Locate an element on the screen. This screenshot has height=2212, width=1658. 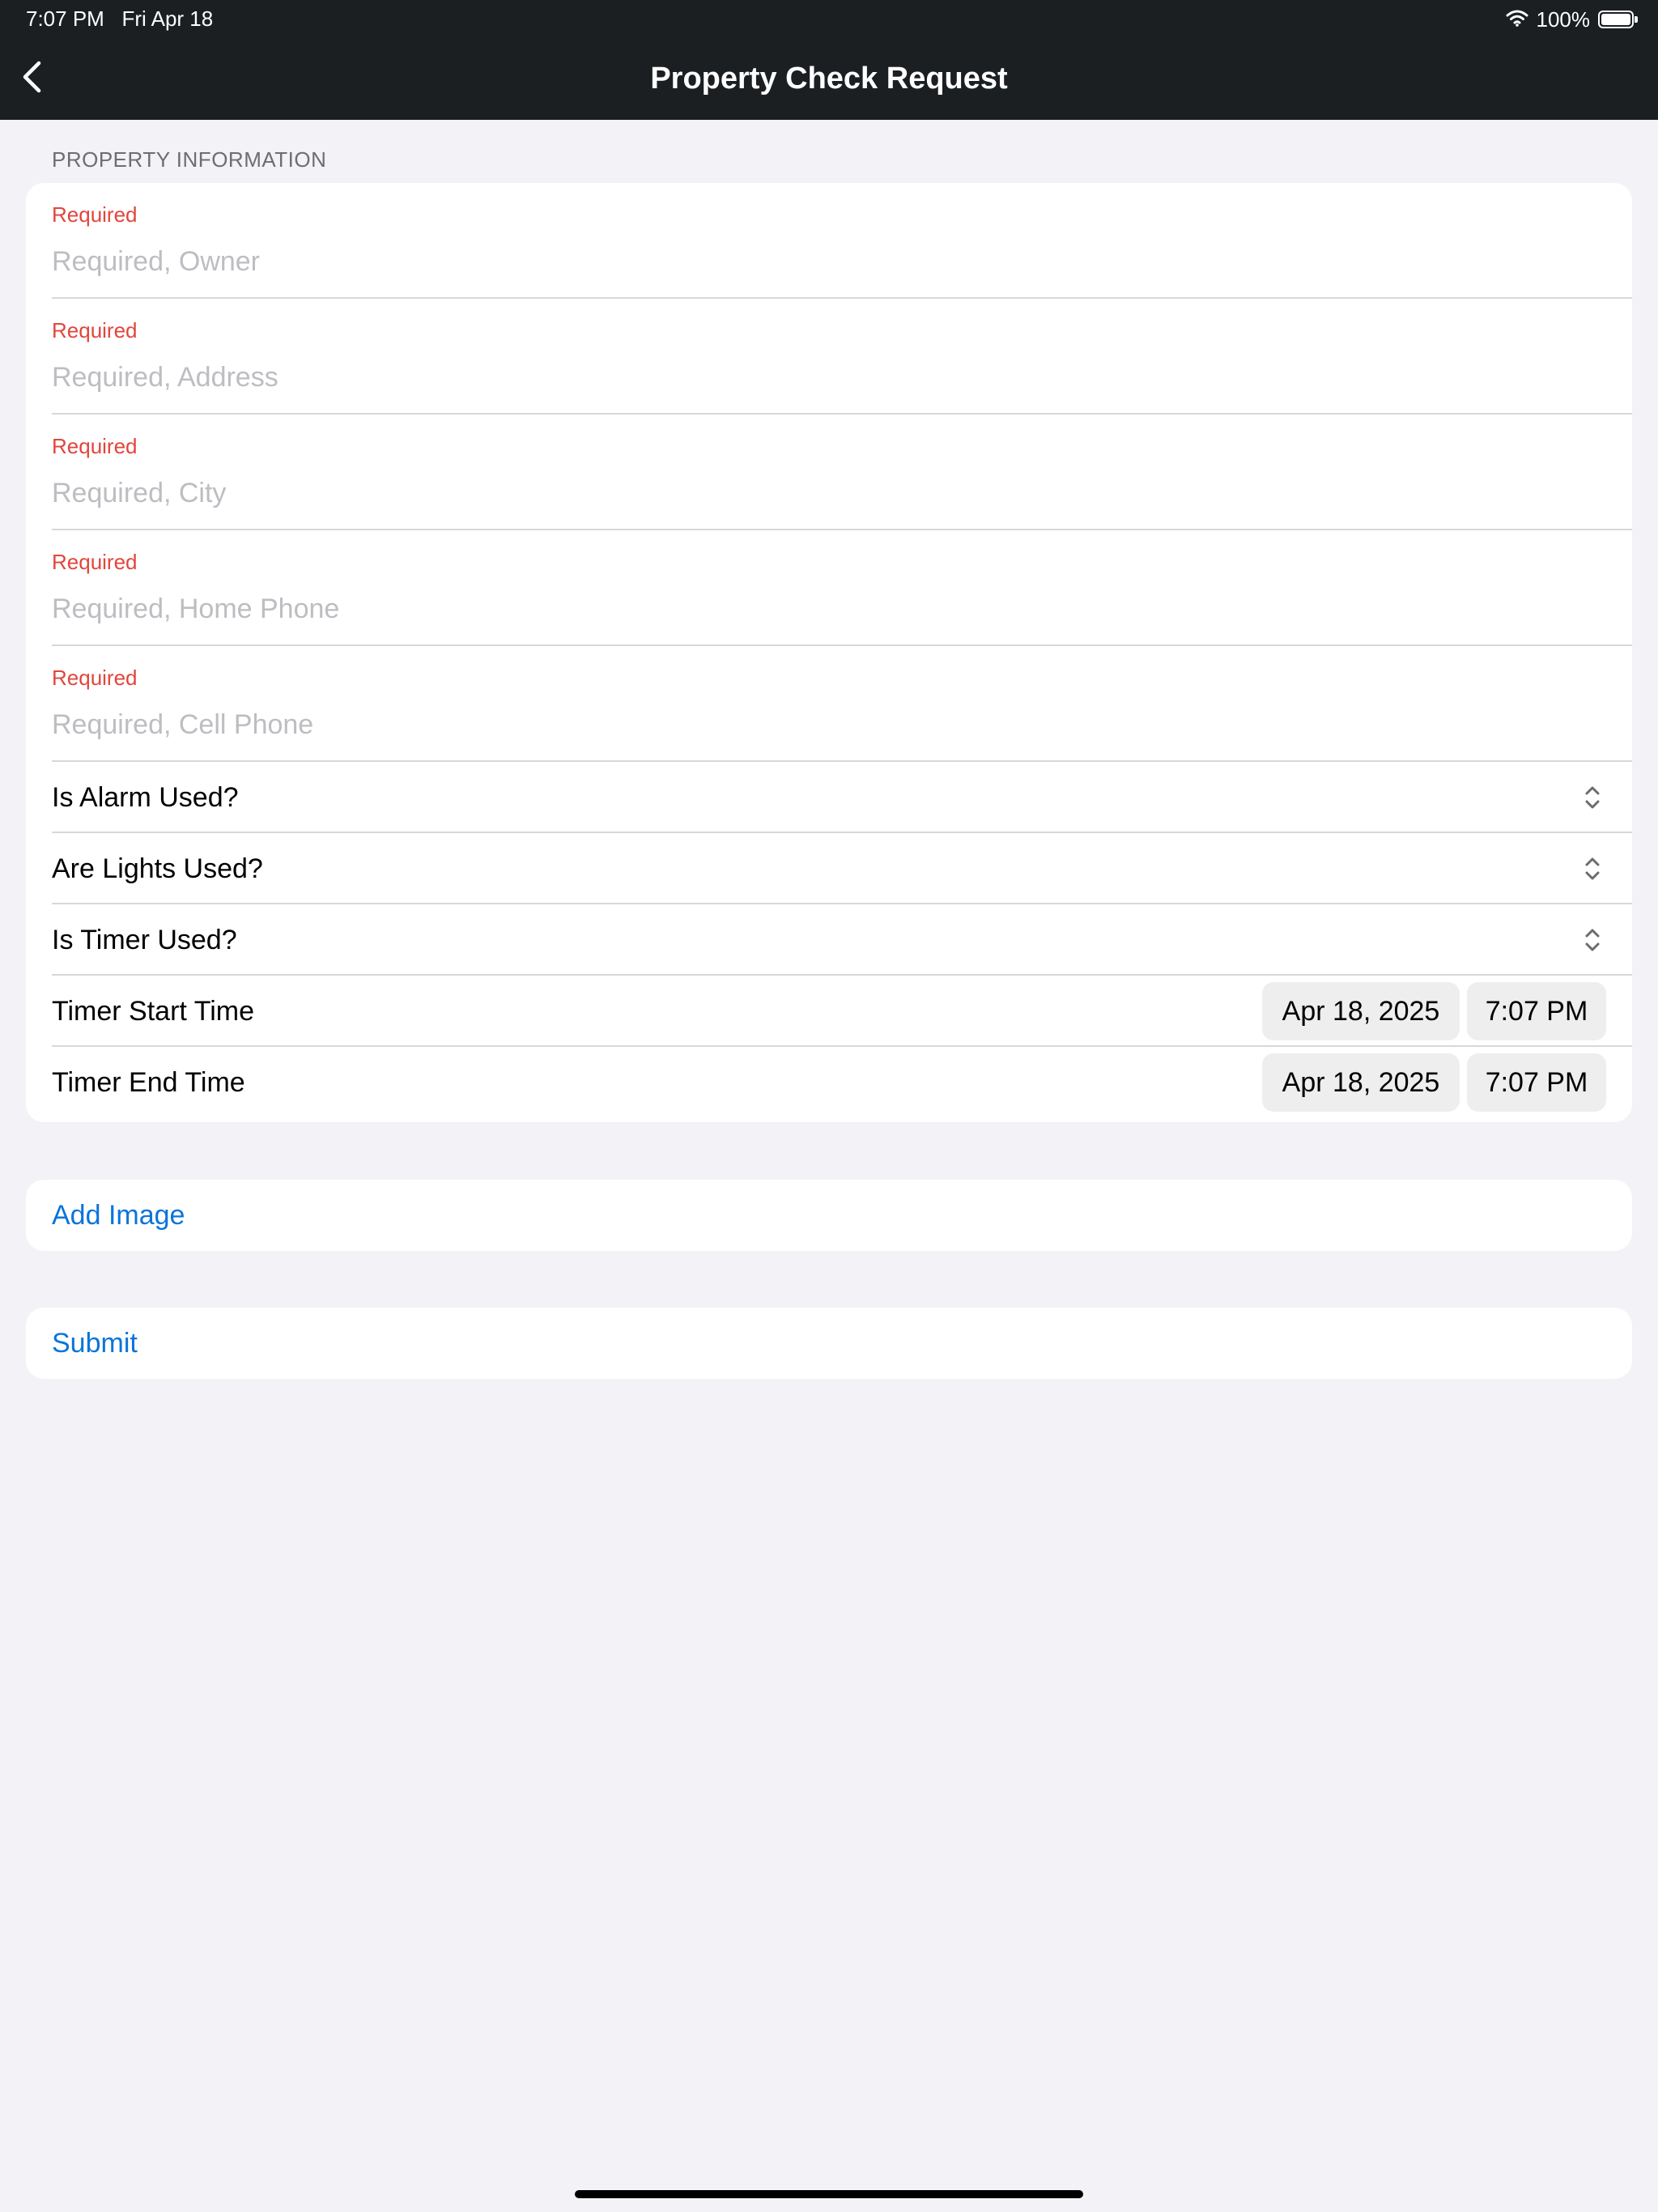
owner-field-row: Required is located at coordinates (829, 241).